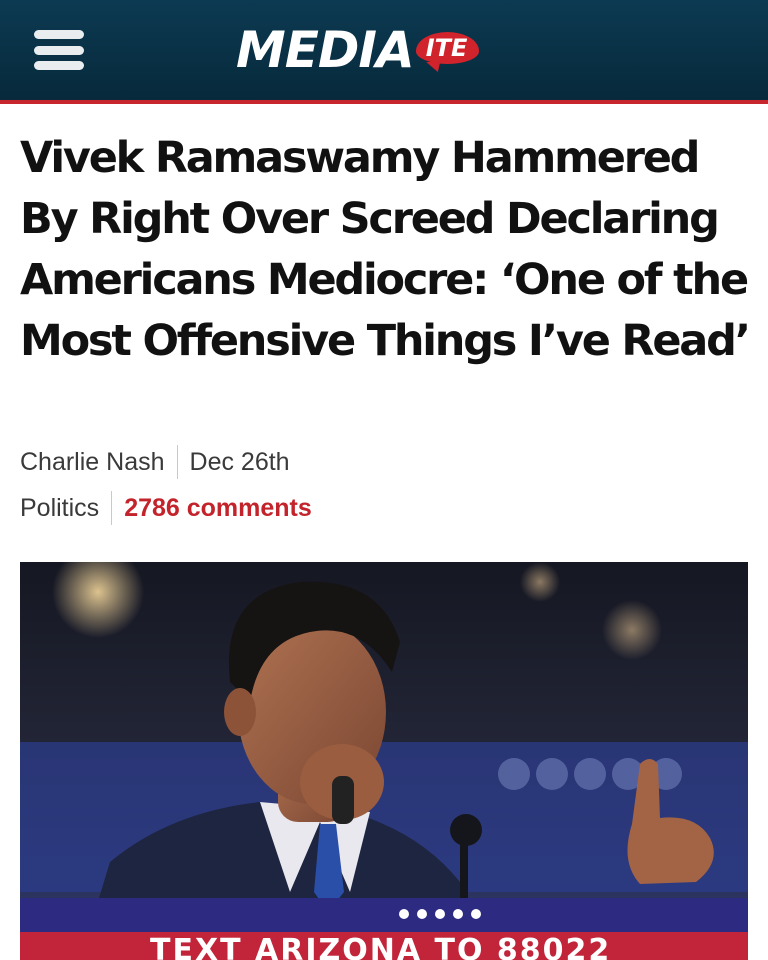  Describe the element at coordinates (59, 508) in the screenshot. I see `category-link: Politics` at that location.